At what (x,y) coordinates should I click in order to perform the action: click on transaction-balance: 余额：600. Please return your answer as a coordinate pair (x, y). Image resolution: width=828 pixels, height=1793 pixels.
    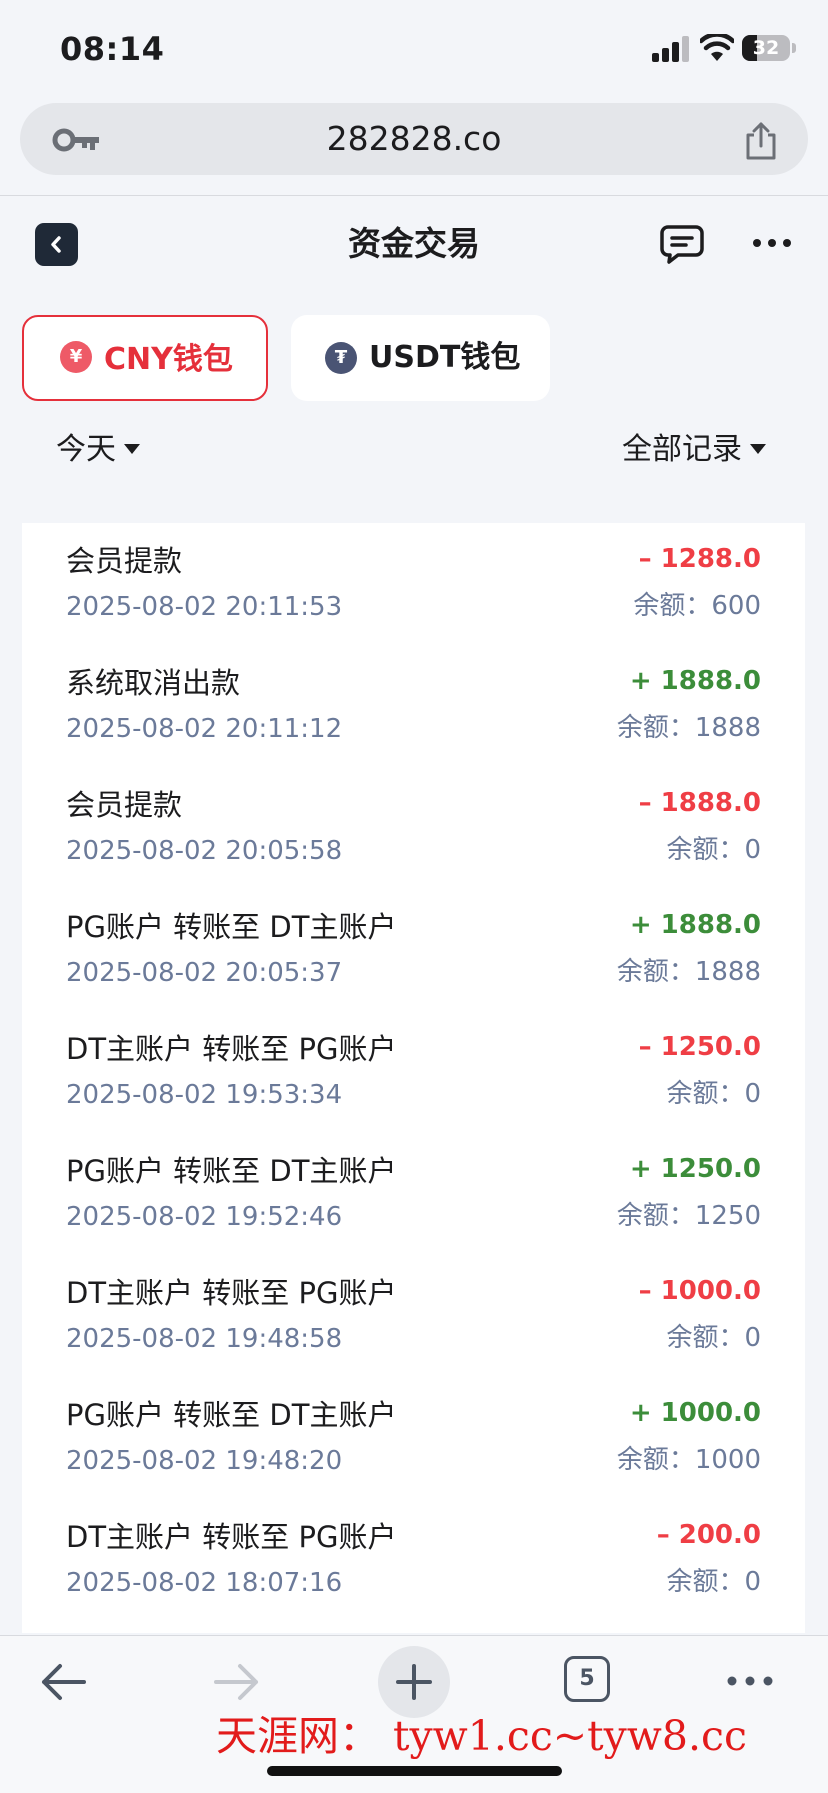
    Looking at the image, I should click on (697, 606).